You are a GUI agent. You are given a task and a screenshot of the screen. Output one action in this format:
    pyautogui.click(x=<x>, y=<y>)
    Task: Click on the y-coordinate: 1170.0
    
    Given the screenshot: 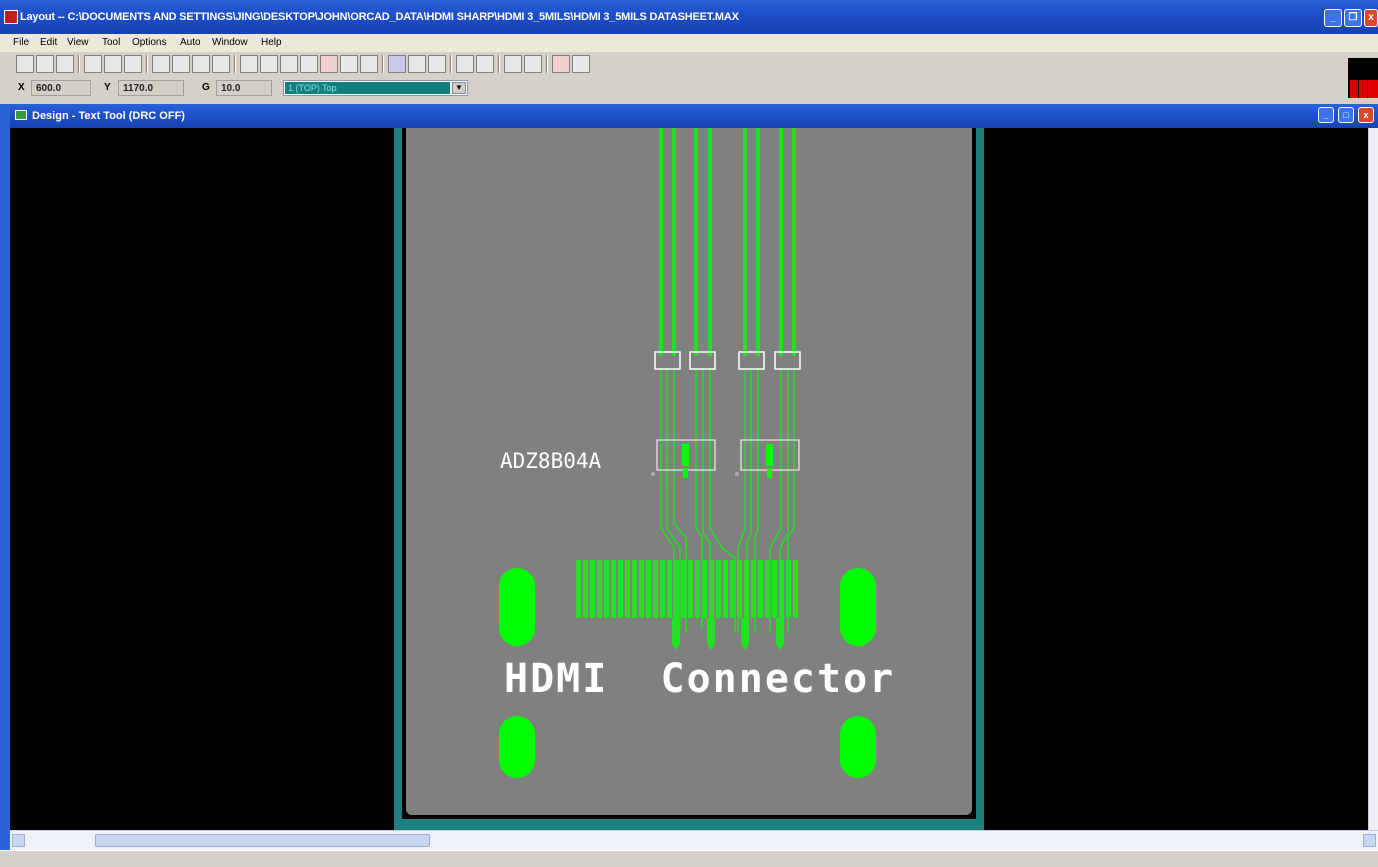 What is the action you would take?
    pyautogui.click(x=151, y=88)
    